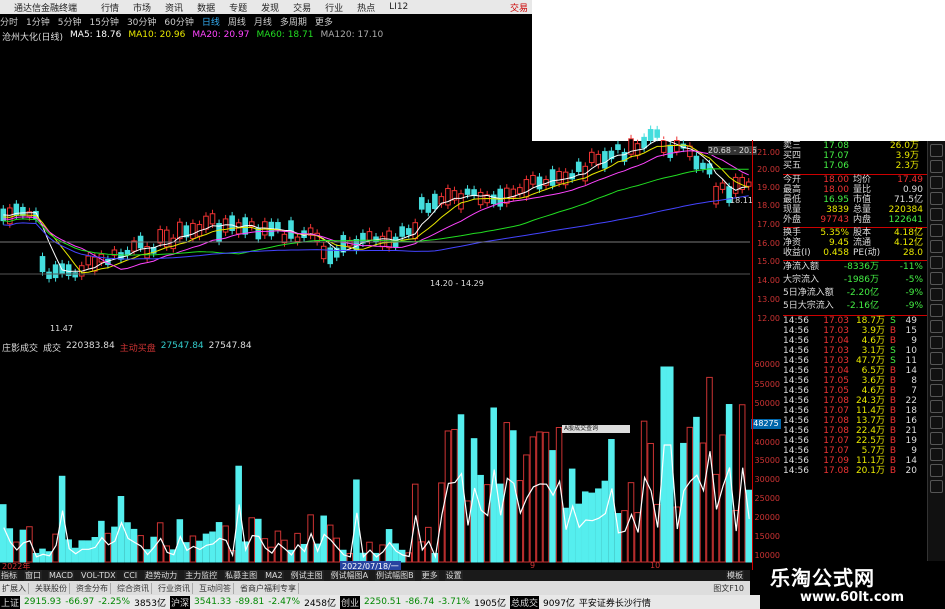 The width and height of the screenshot is (945, 609). I want to click on index-name: 创业, so click(350, 602).